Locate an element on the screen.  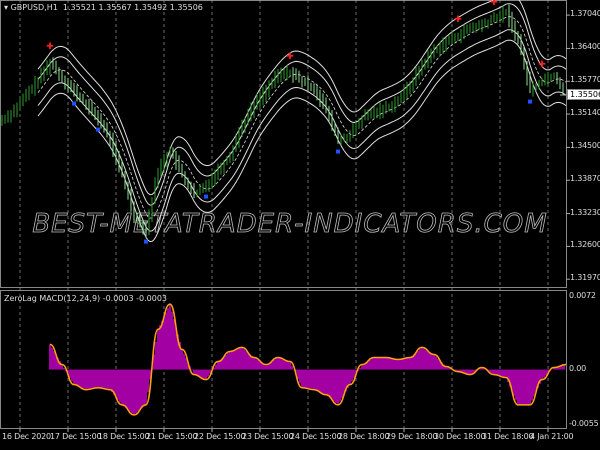
x-tick-label: 4 Jan 21:00 is located at coordinates (552, 436).